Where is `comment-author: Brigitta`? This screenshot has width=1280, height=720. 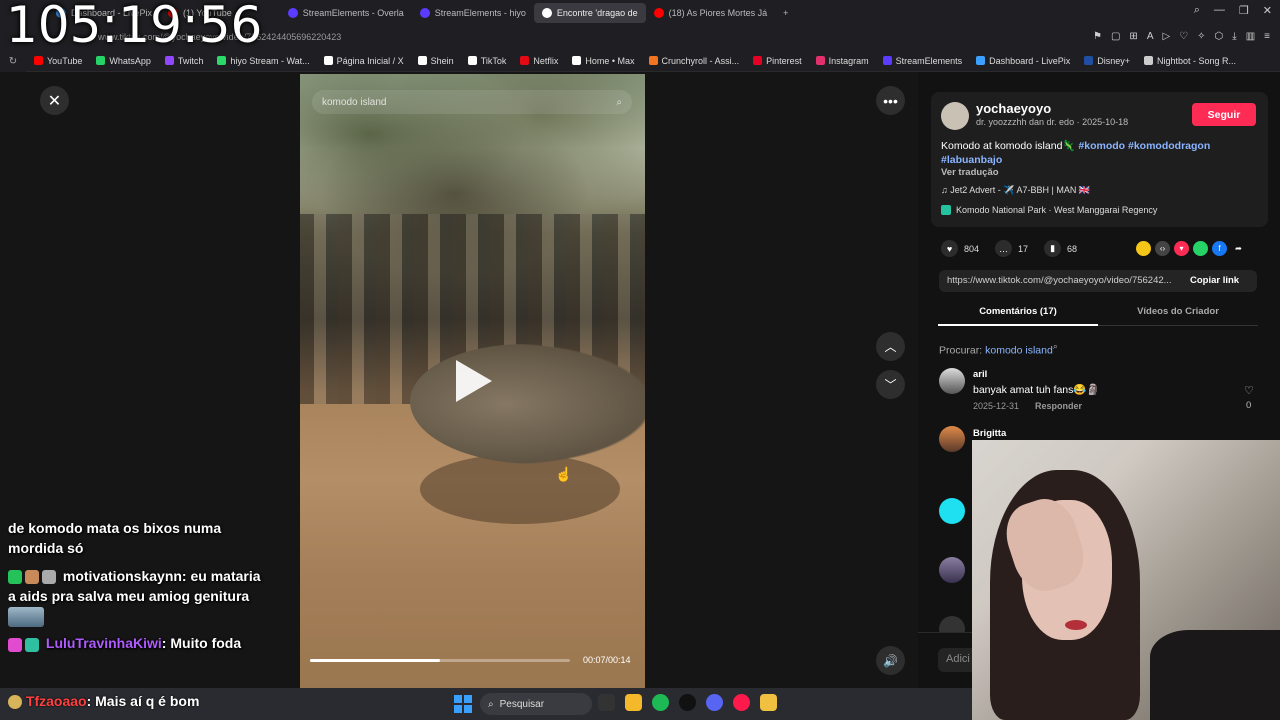
comment-author: Brigitta is located at coordinates (989, 433).